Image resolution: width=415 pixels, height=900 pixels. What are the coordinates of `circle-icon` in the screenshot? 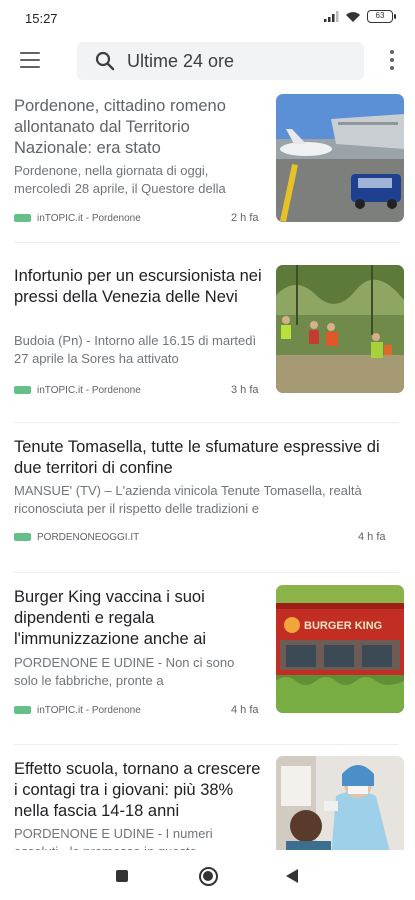 It's located at (208, 876).